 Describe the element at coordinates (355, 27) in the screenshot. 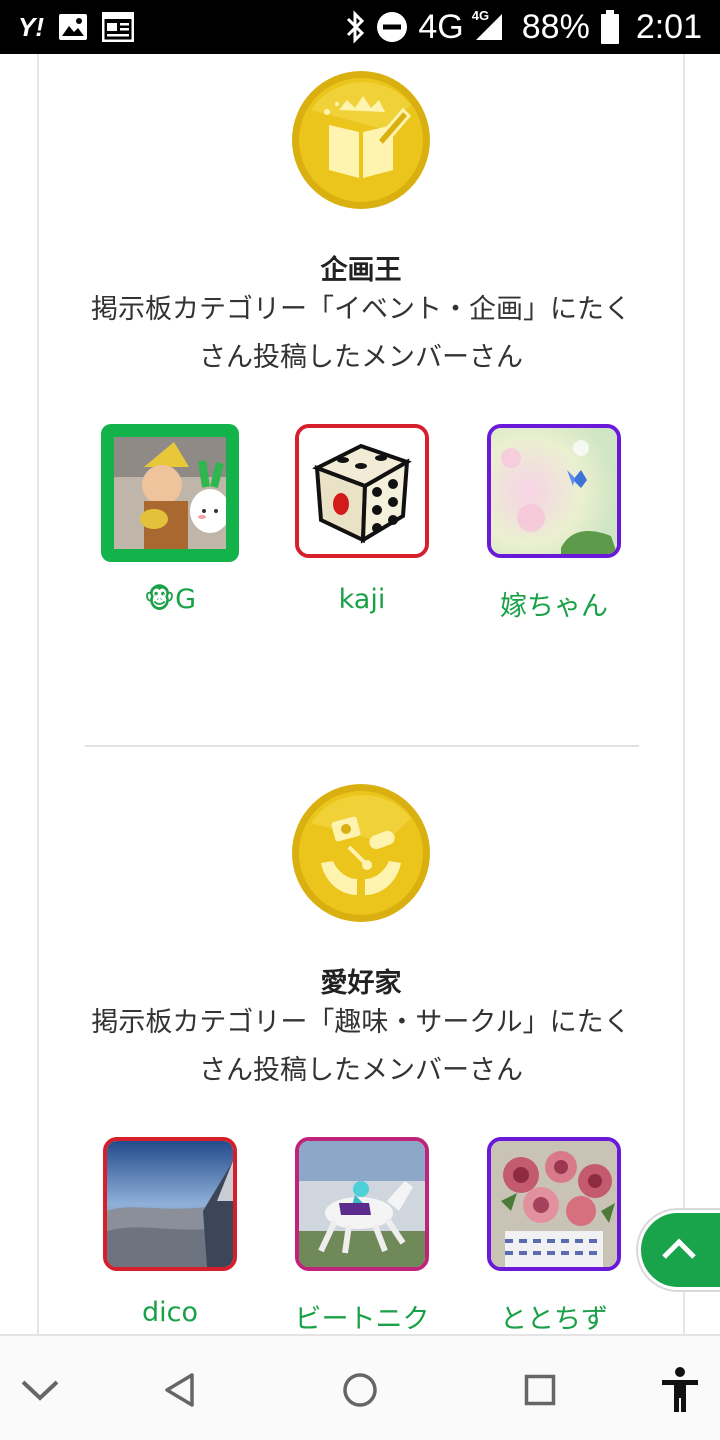

I see `bluetooth-icon` at that location.